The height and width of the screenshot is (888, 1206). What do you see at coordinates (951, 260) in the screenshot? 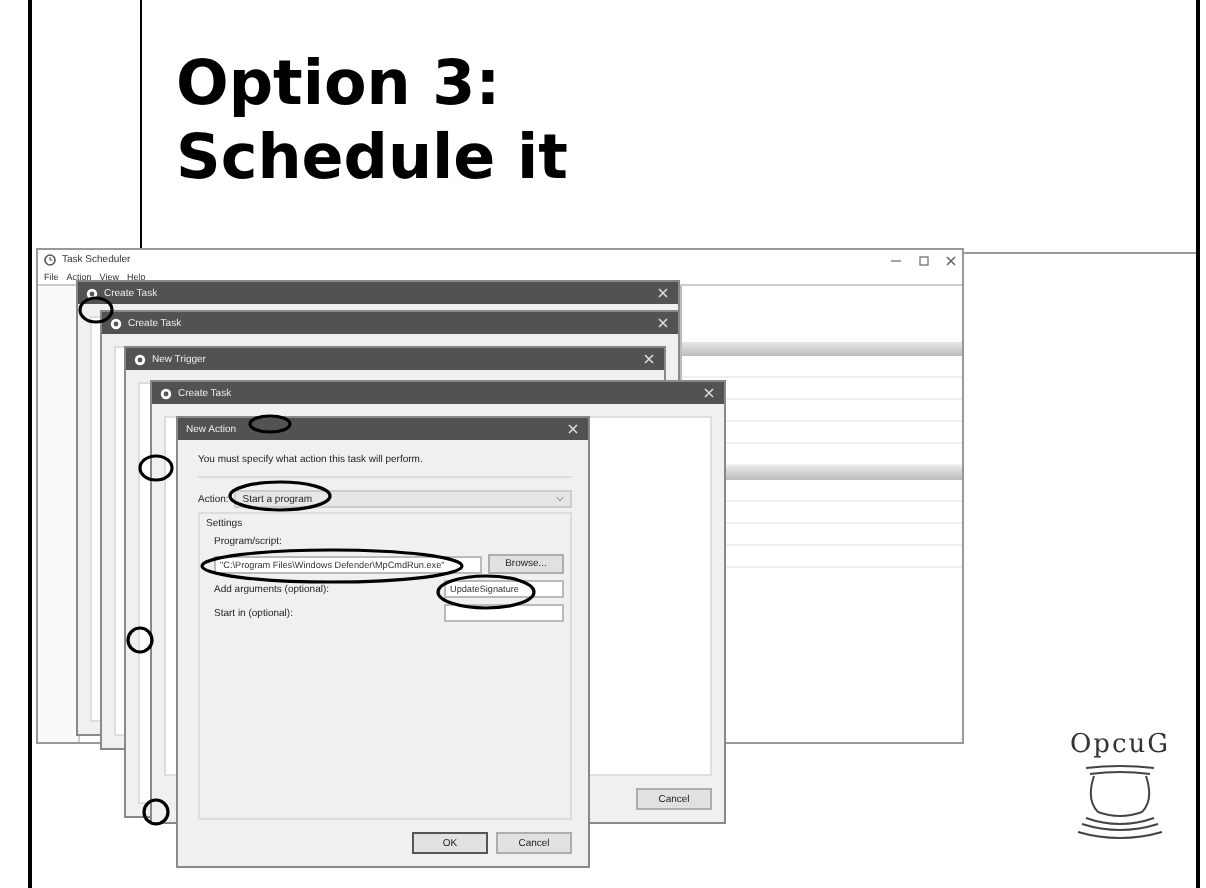
I see `close-icon` at bounding box center [951, 260].